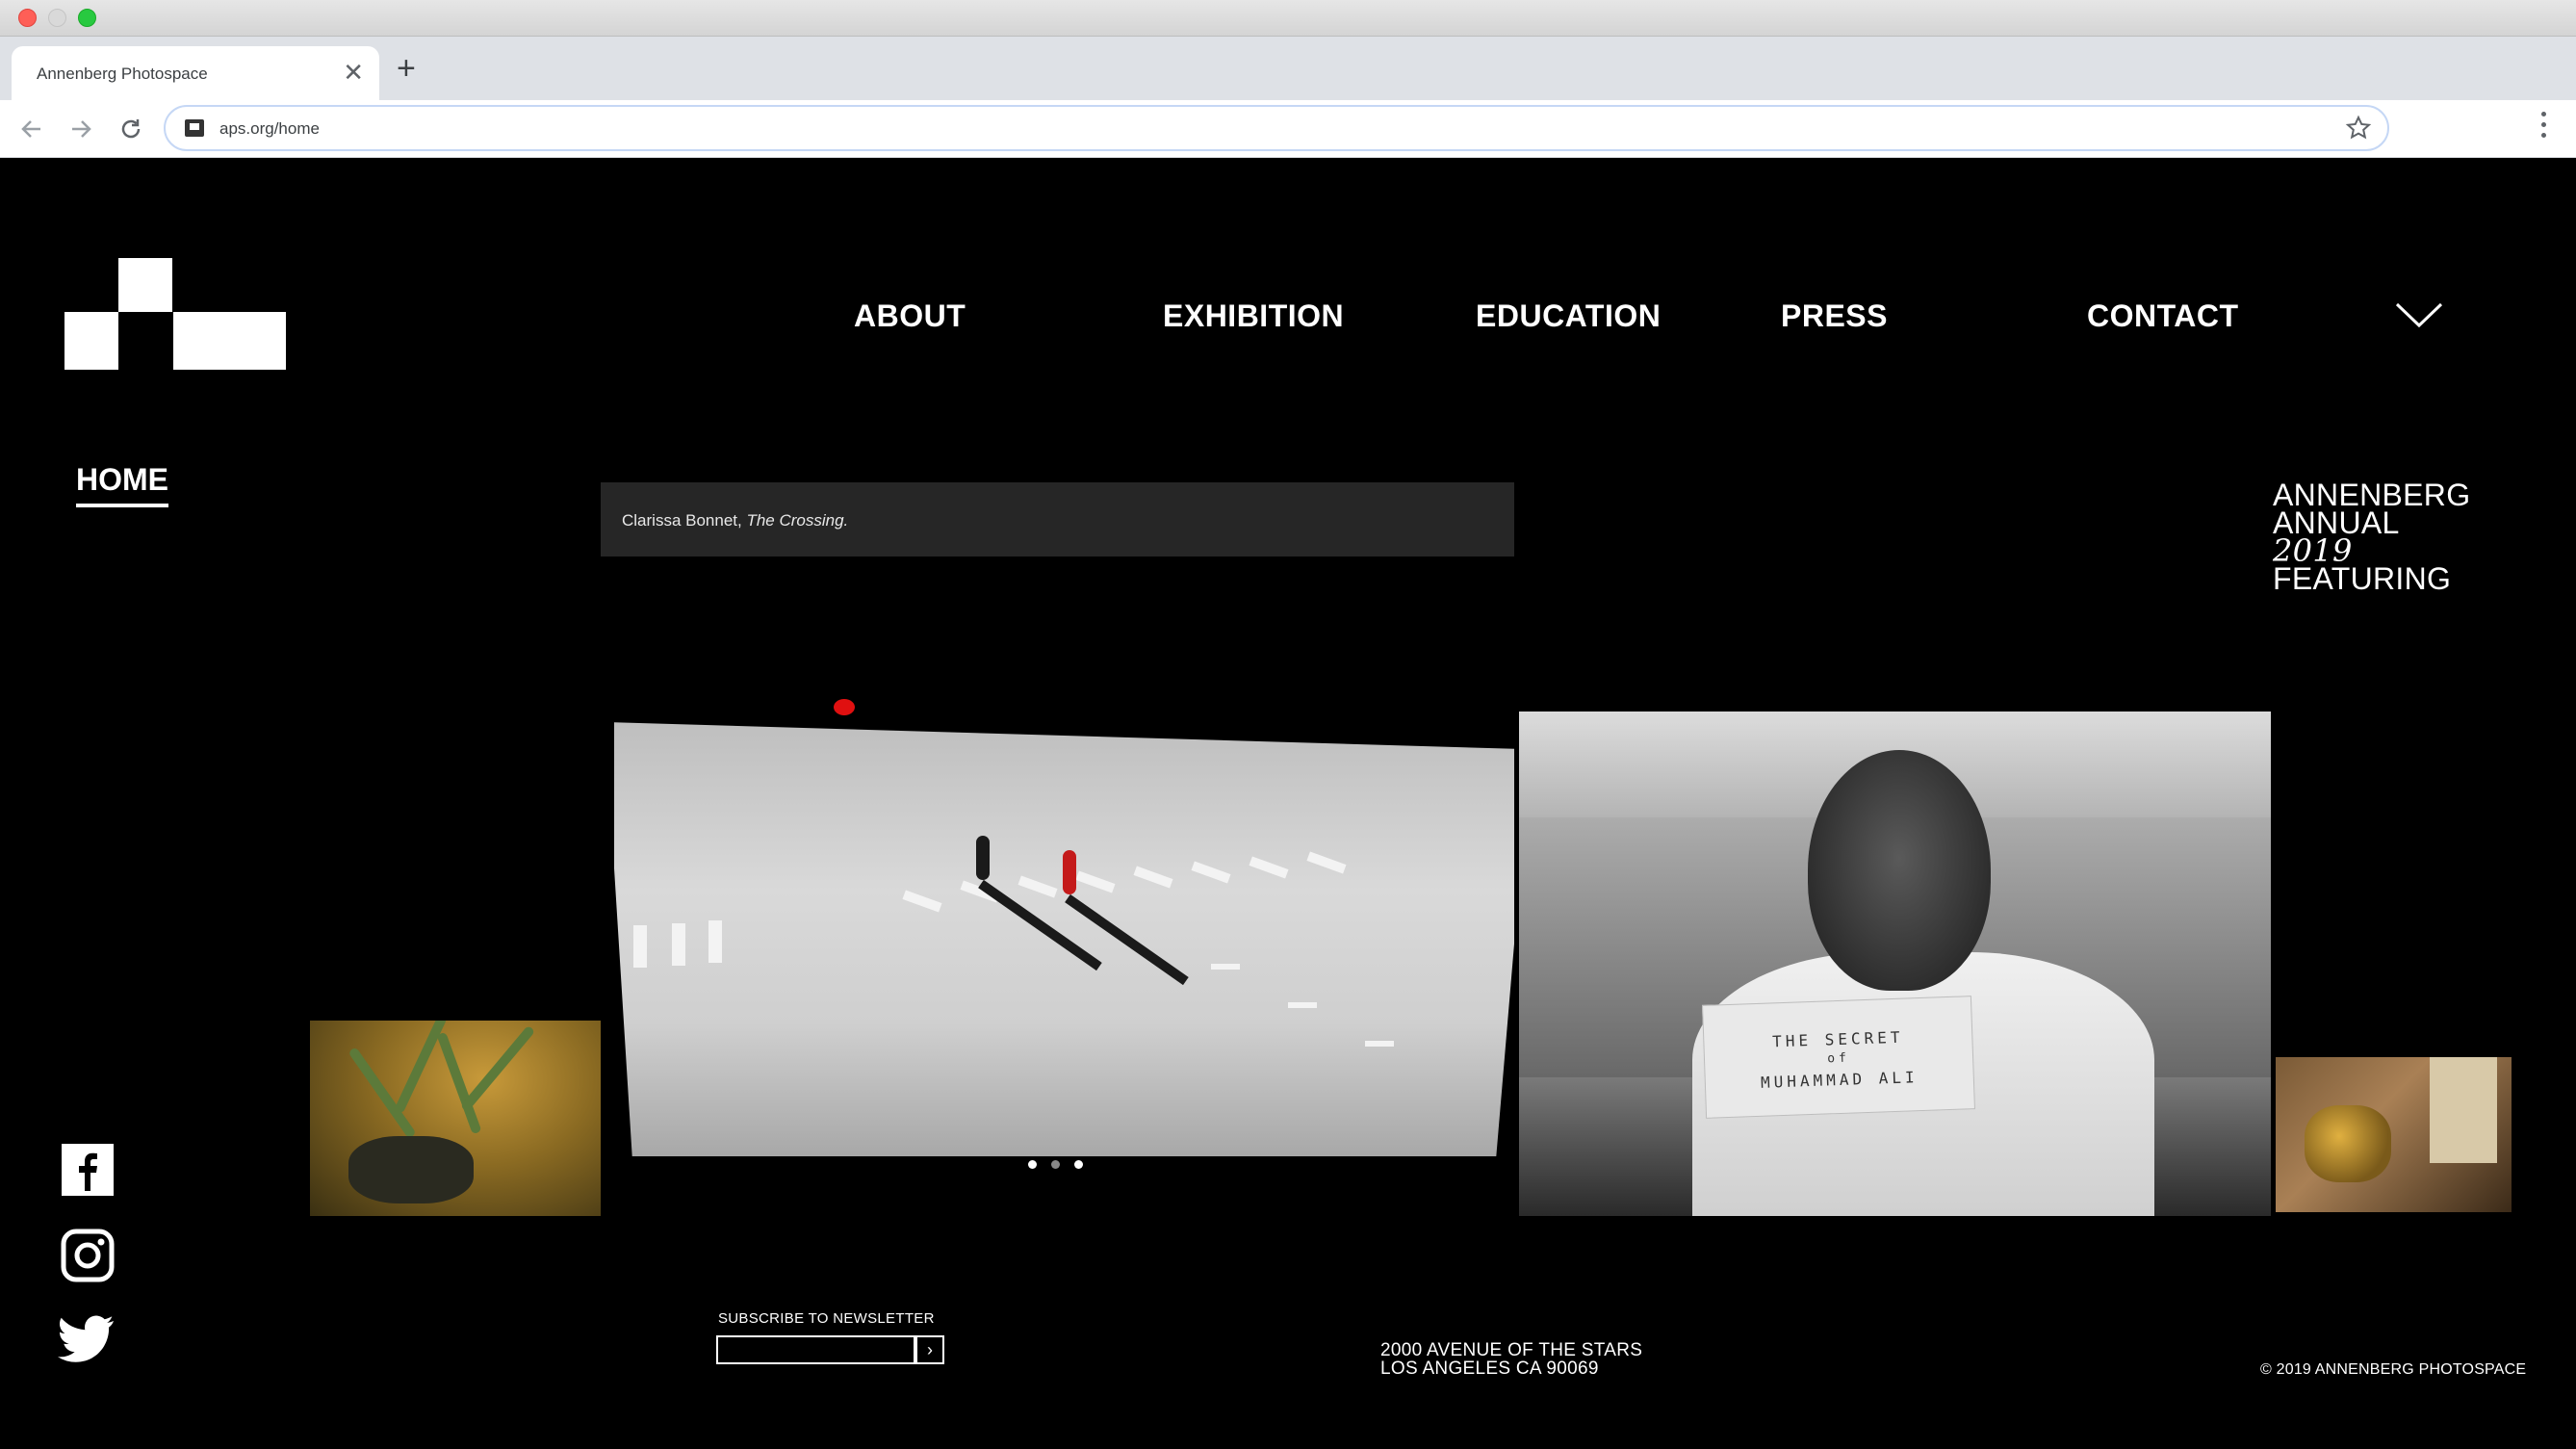 Image resolution: width=2576 pixels, height=1449 pixels. What do you see at coordinates (2394, 1134) in the screenshot?
I see `thumbnail-room-photo` at bounding box center [2394, 1134].